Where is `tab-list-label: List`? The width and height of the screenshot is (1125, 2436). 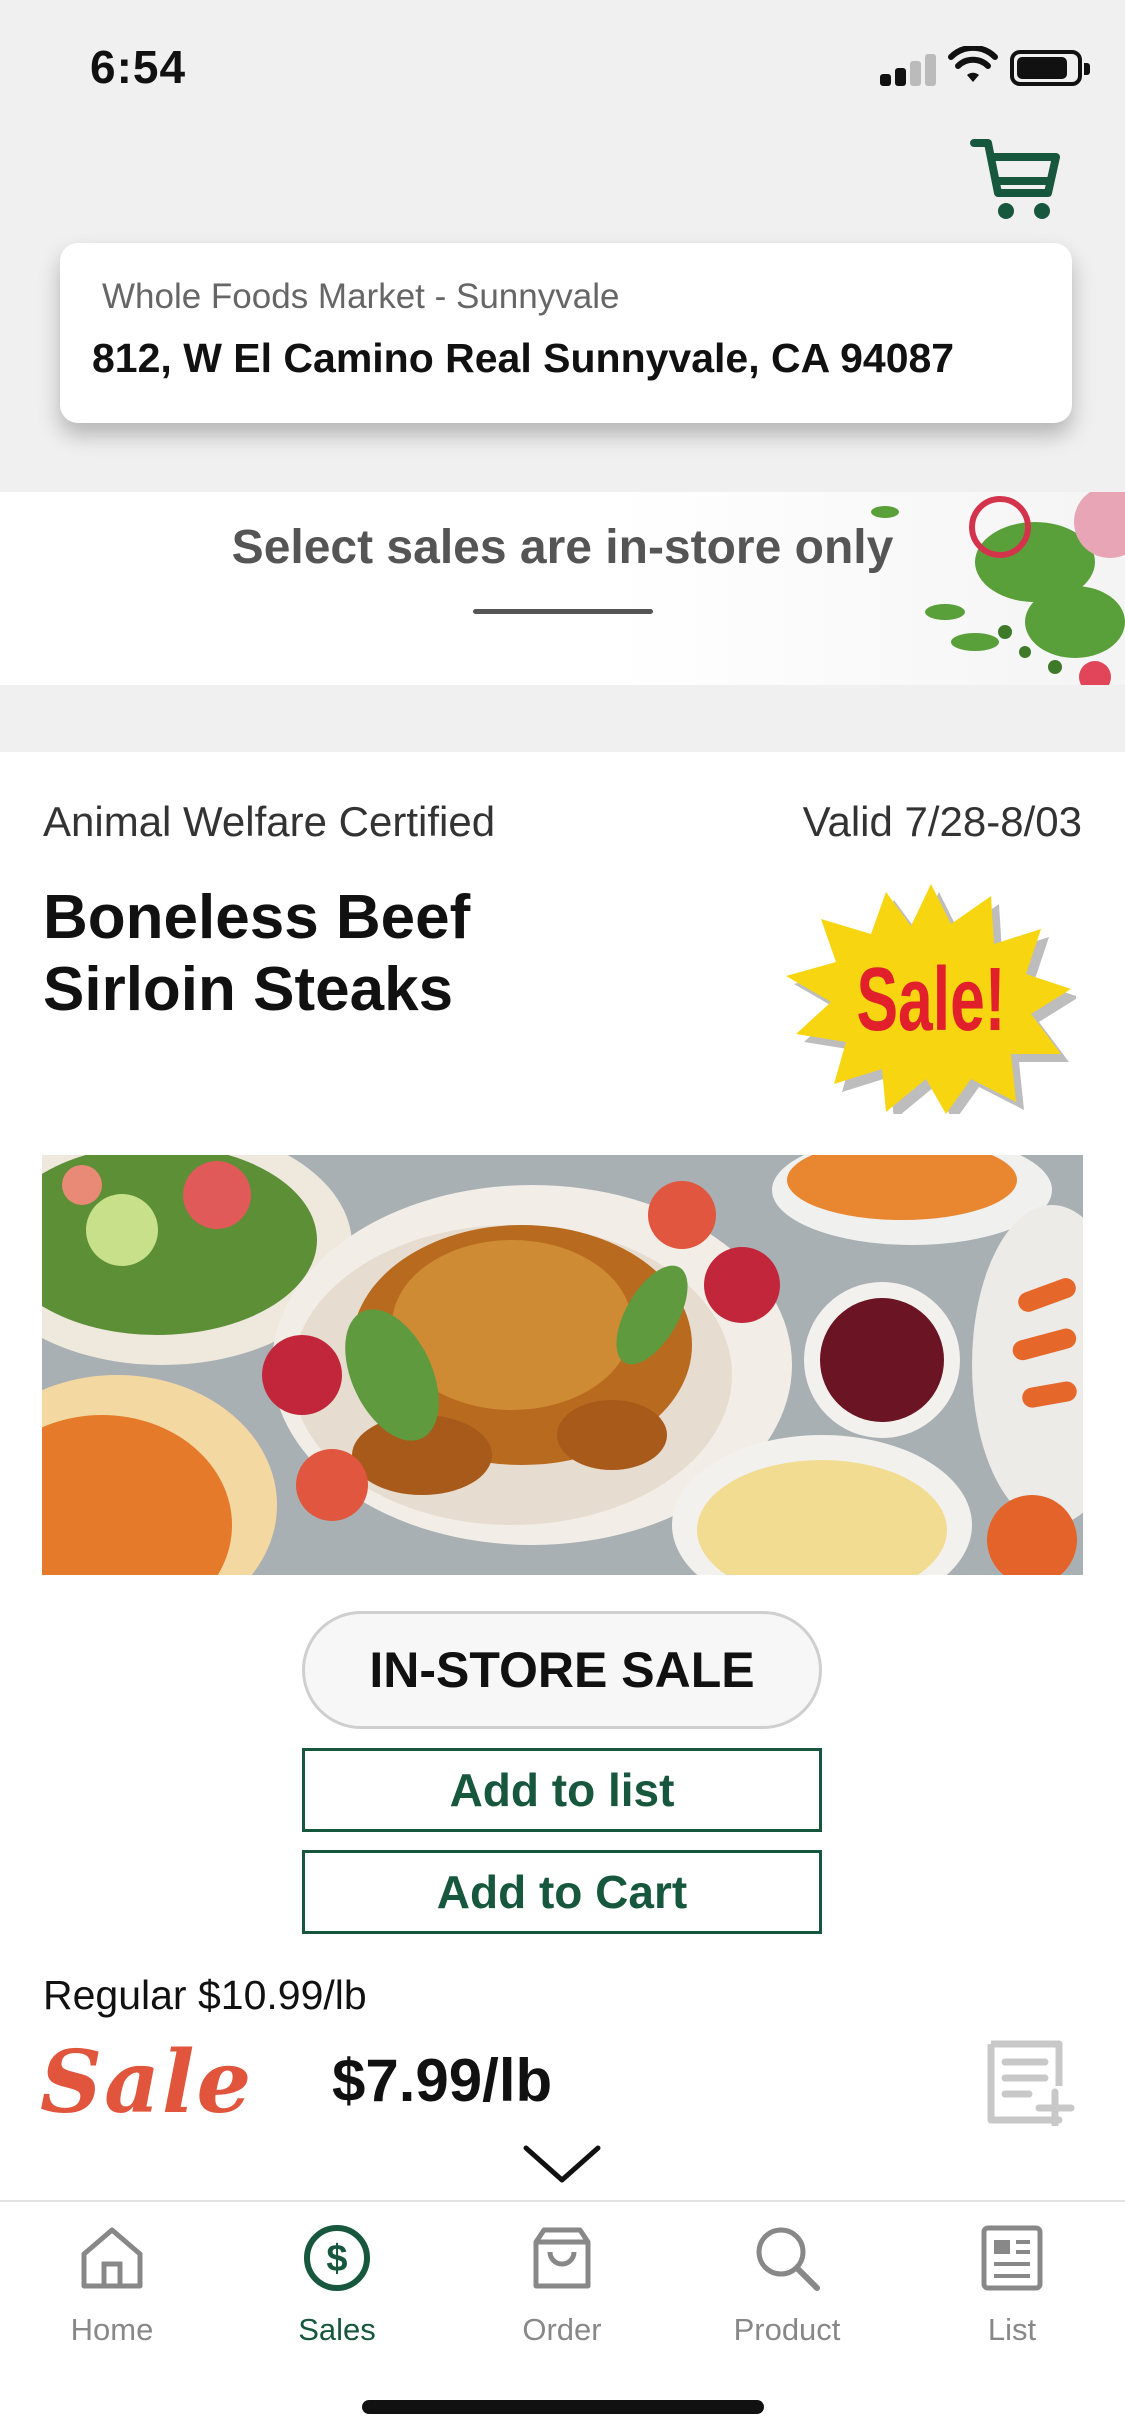 tab-list-label: List is located at coordinates (1012, 2329).